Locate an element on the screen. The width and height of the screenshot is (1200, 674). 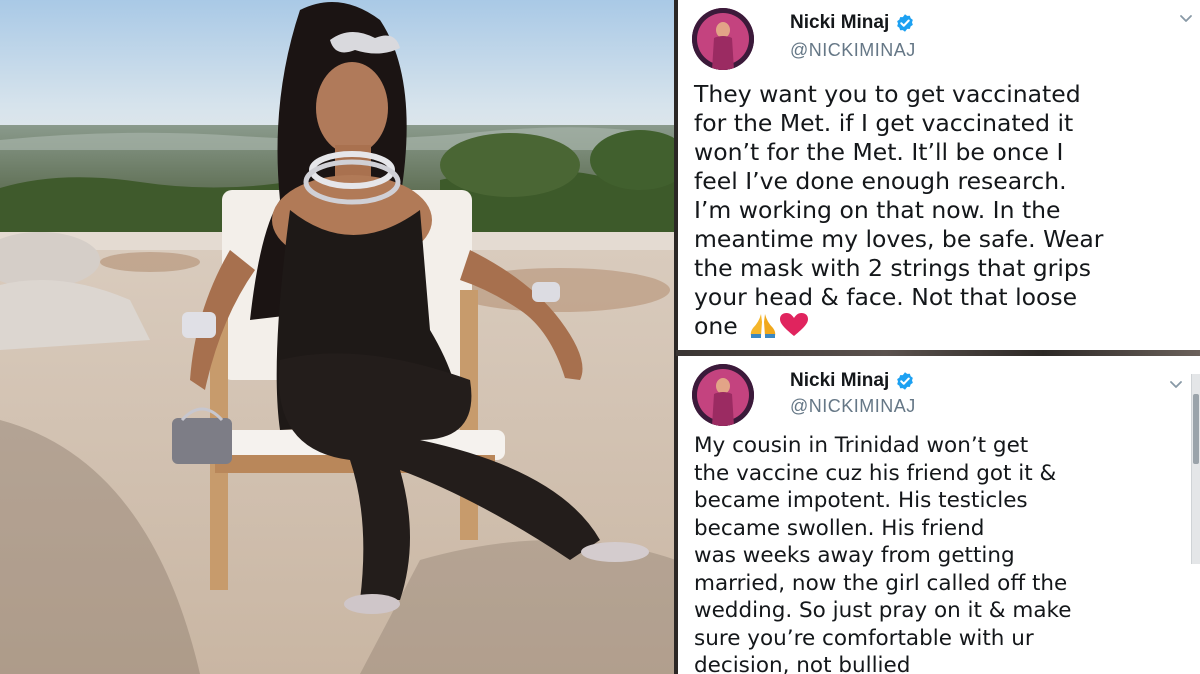
tweet-line: won’t for the Met. It’ll be once I is located at coordinates (879, 152).